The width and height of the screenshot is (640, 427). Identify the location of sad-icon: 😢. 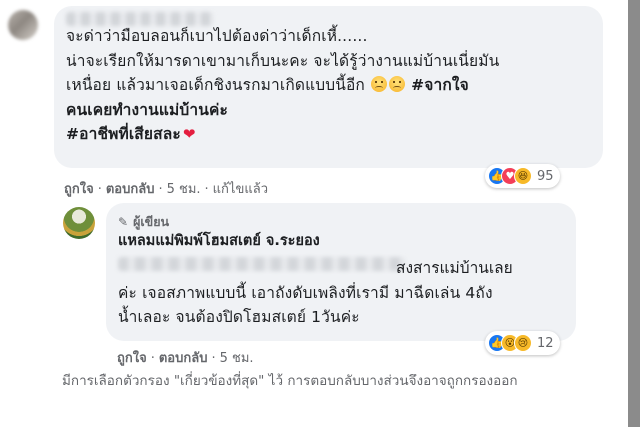
(523, 343).